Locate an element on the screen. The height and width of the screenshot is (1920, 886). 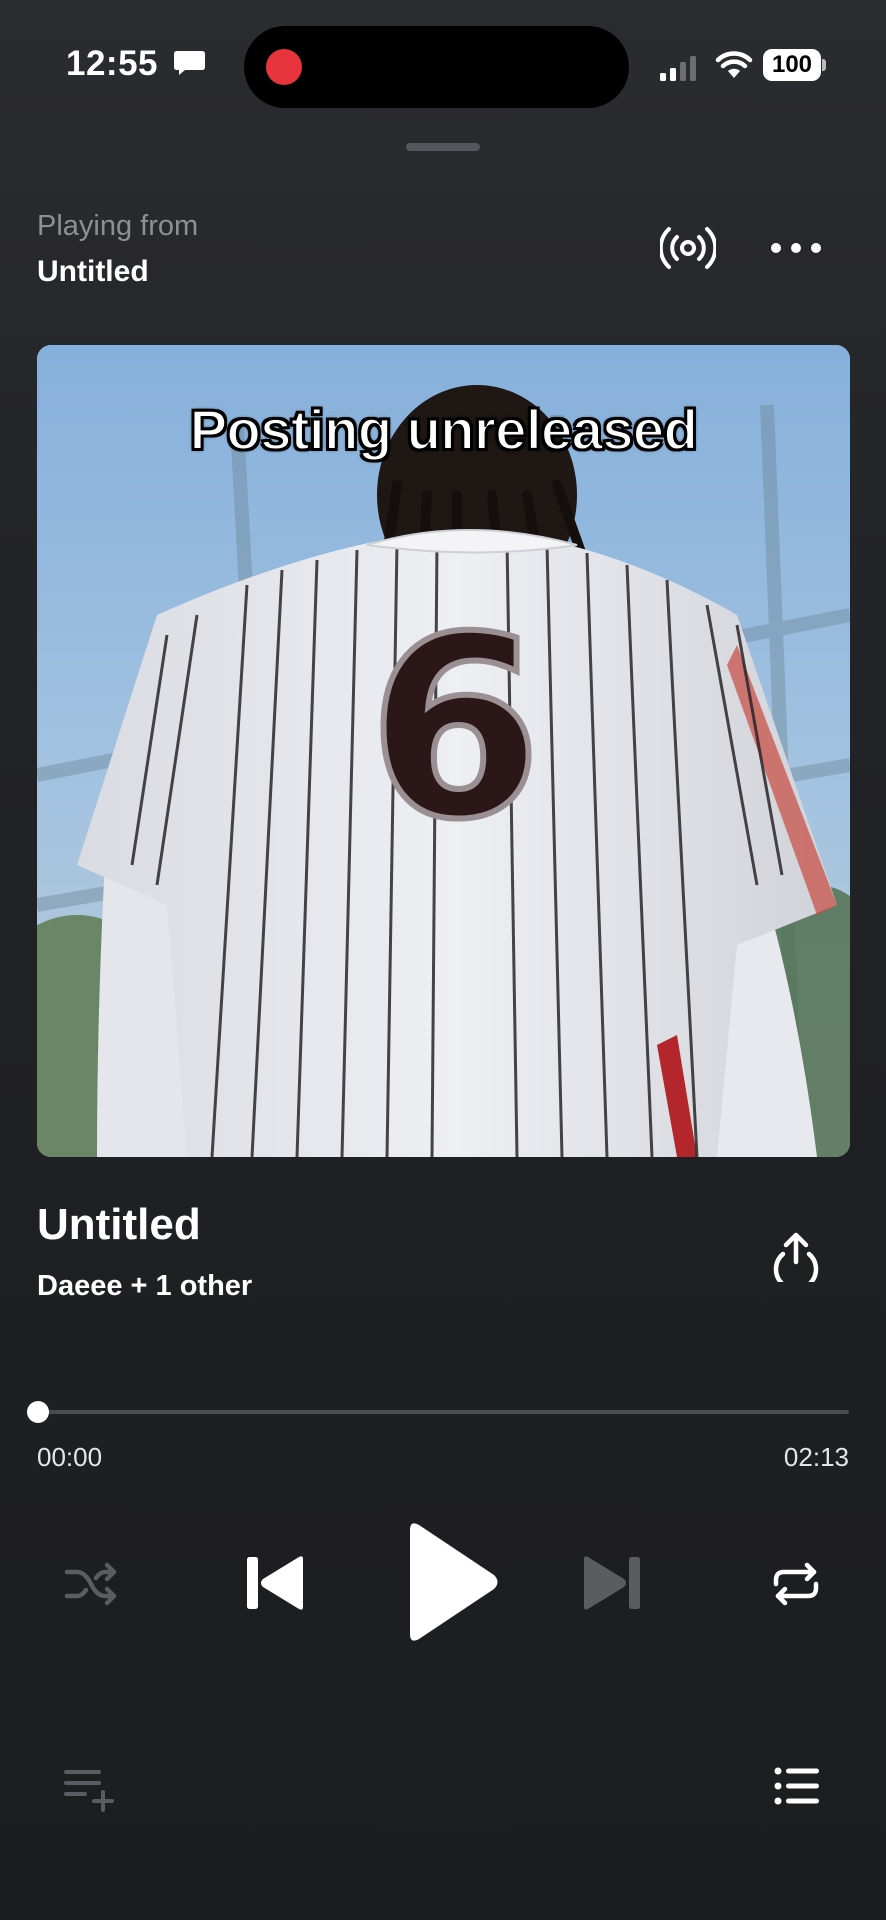
cellular-signal-icon is located at coordinates (678, 68).